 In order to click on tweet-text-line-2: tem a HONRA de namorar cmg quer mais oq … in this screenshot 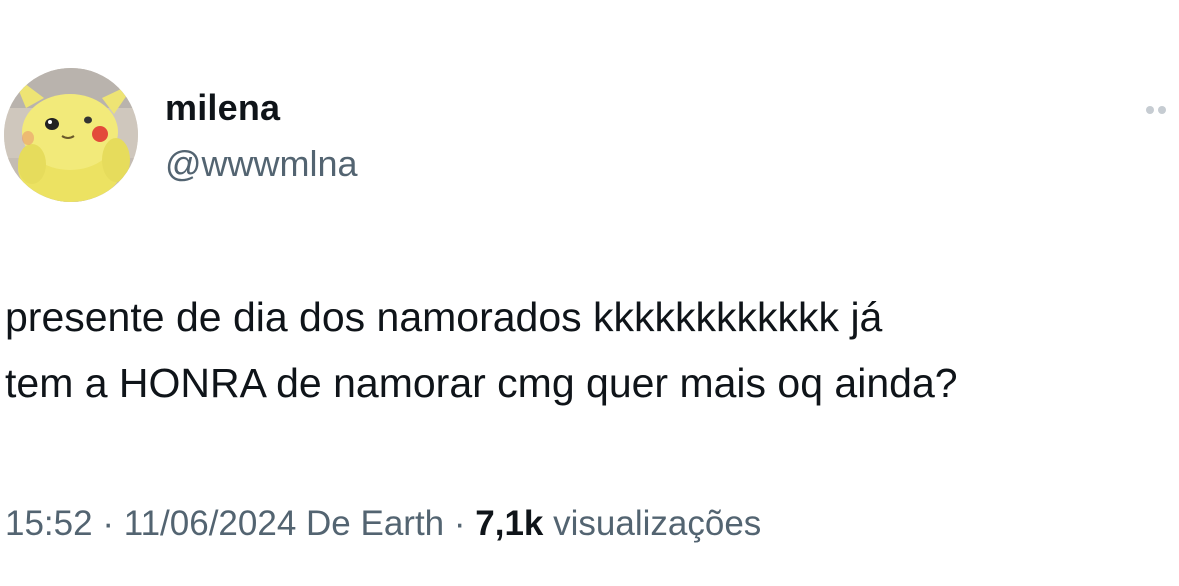, I will do `click(481, 383)`.